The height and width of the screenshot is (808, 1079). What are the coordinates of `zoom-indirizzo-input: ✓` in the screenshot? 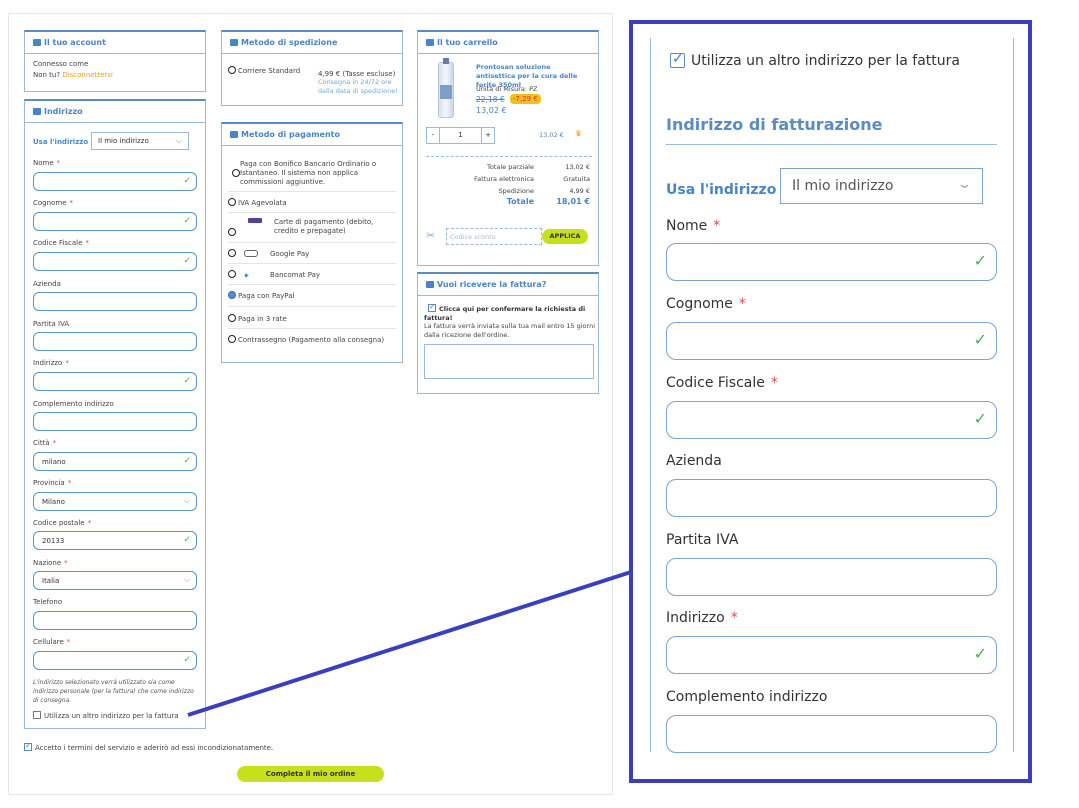 It's located at (831, 655).